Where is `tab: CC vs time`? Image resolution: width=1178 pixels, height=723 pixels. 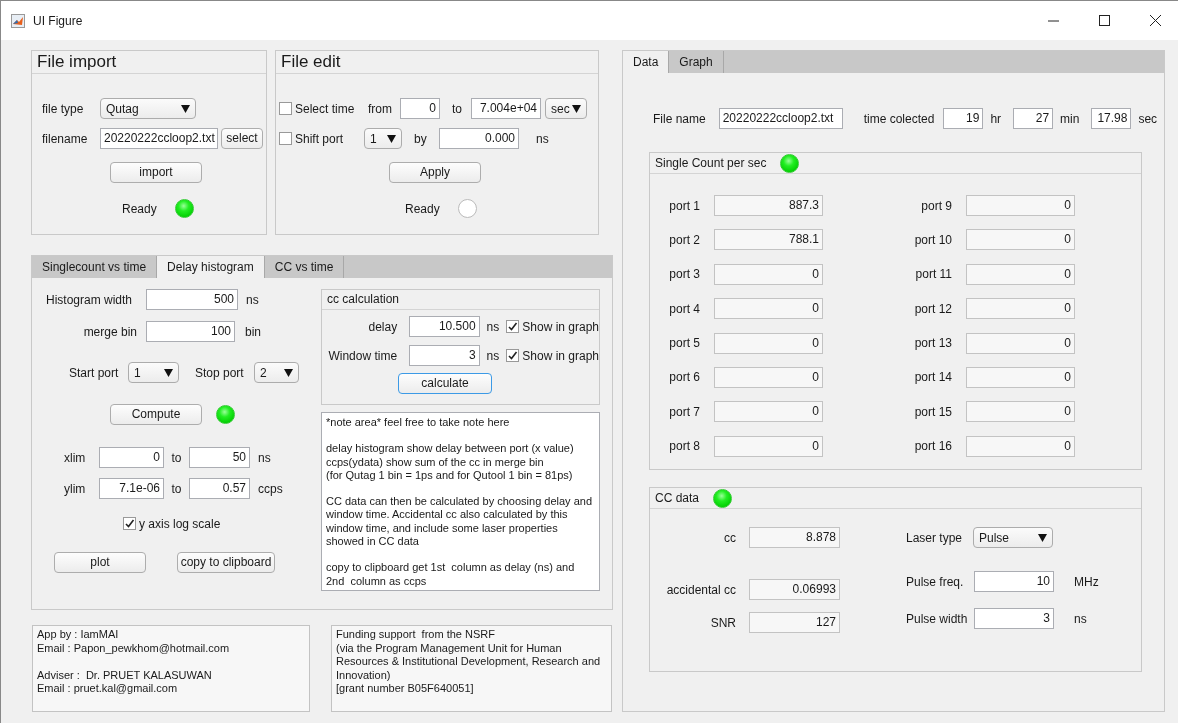 tab: CC vs time is located at coordinates (304, 267).